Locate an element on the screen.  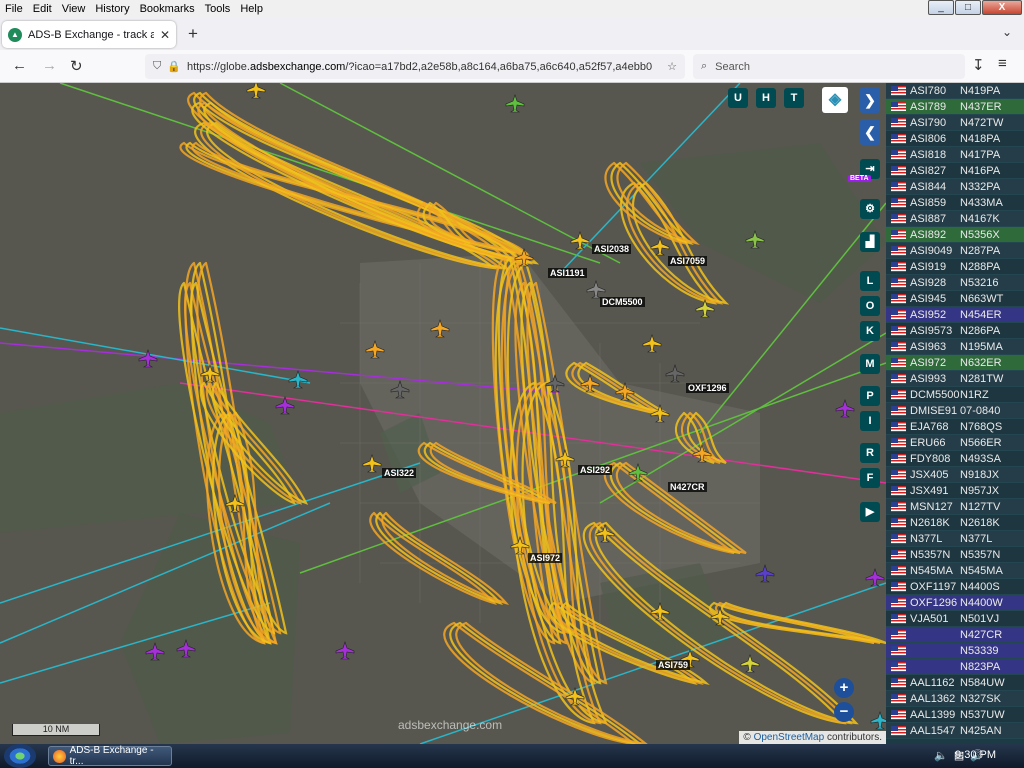
aircraft-row: ASI859 N433MA is located at coordinates (955, 203).